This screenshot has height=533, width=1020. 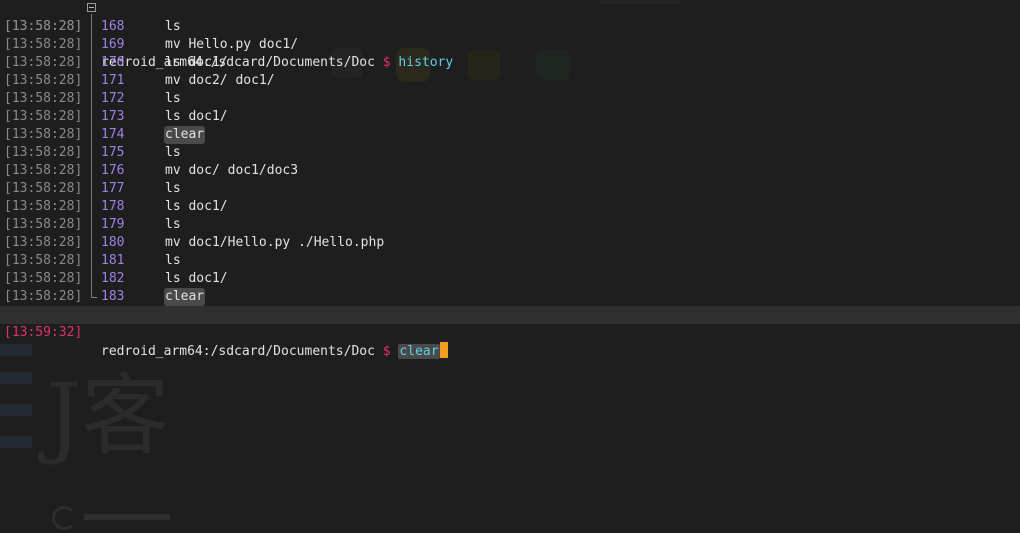 What do you see at coordinates (510, 153) in the screenshot?
I see `history-row: [13:58:28] 175 ls` at bounding box center [510, 153].